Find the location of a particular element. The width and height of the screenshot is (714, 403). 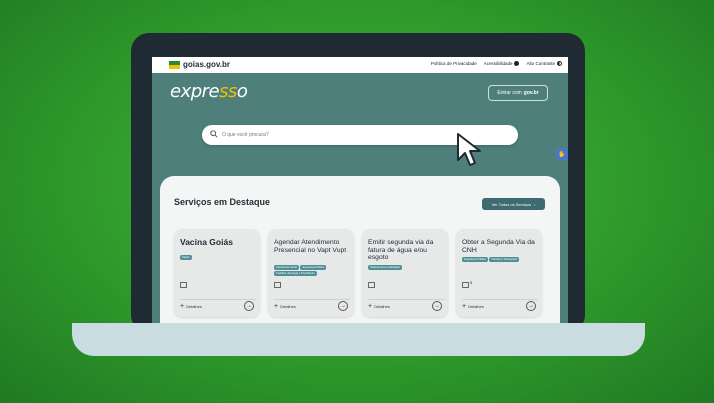

card-tags: Saúde is located at coordinates (218, 257).